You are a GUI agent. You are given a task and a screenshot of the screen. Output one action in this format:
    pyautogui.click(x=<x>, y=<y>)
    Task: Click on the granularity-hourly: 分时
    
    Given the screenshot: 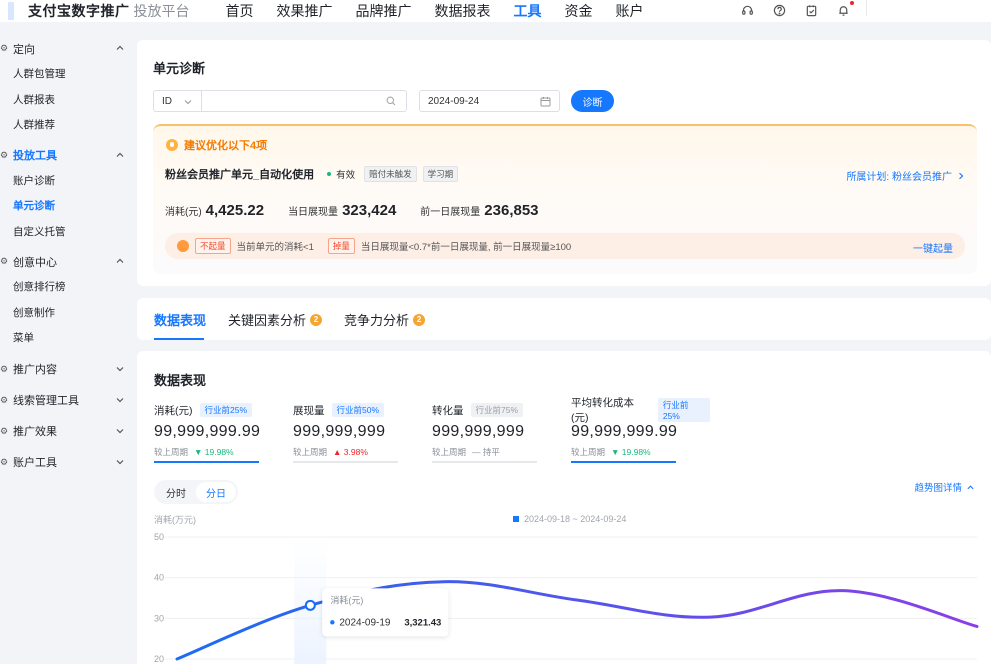 What is the action you would take?
    pyautogui.click(x=176, y=492)
    